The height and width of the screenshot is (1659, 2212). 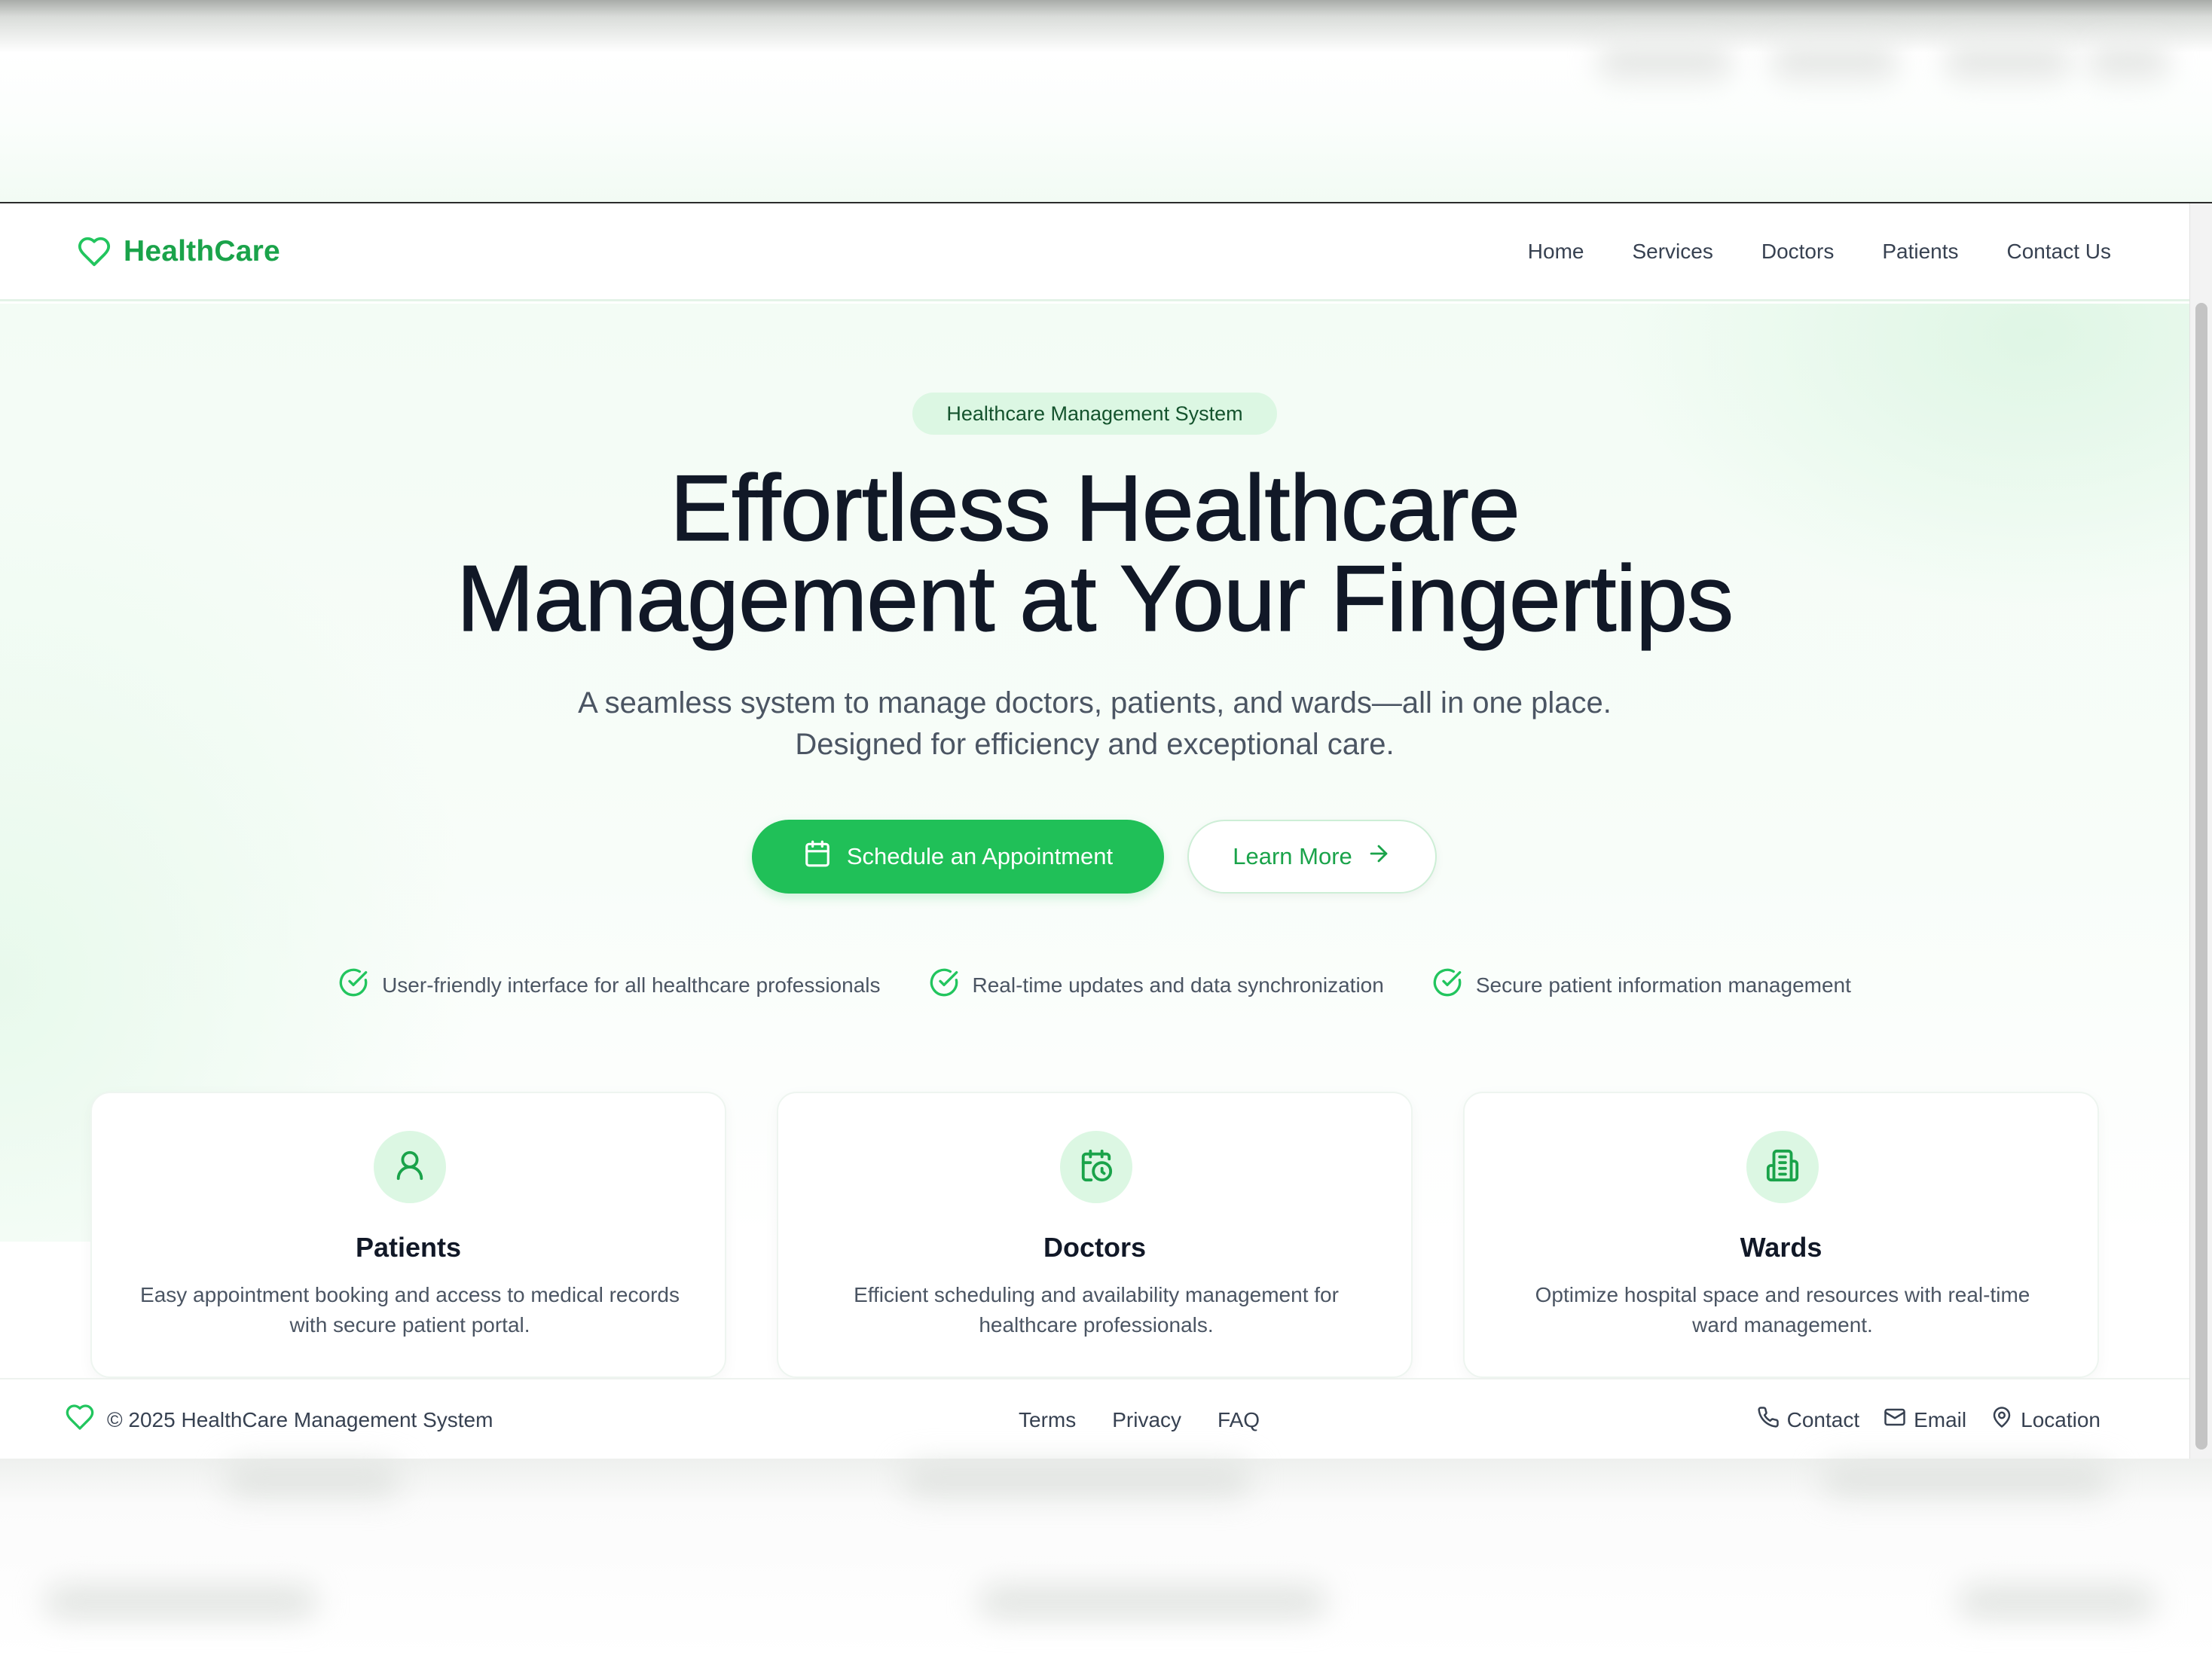 I want to click on copyright-text: © 2025 HealthCare Management System, so click(x=300, y=1419).